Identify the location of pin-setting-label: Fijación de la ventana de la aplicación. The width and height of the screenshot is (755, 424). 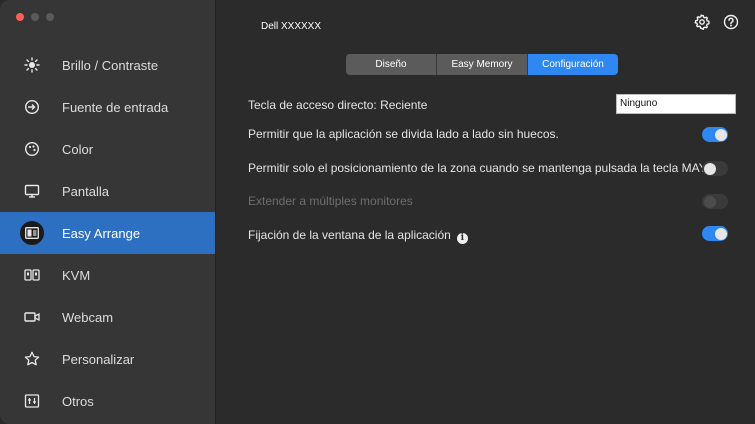
(349, 235).